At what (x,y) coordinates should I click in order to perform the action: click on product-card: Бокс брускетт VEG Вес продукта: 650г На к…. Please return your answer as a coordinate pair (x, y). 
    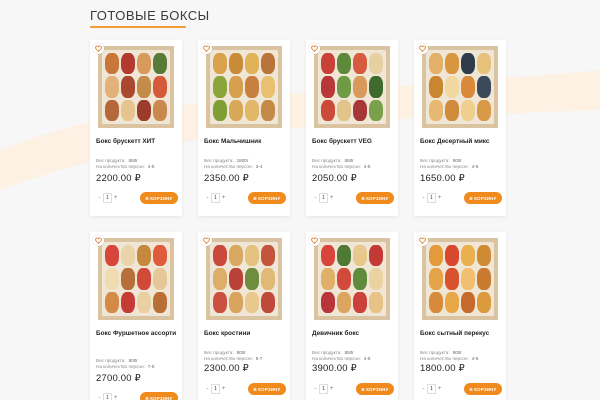
    Looking at the image, I should click on (352, 128).